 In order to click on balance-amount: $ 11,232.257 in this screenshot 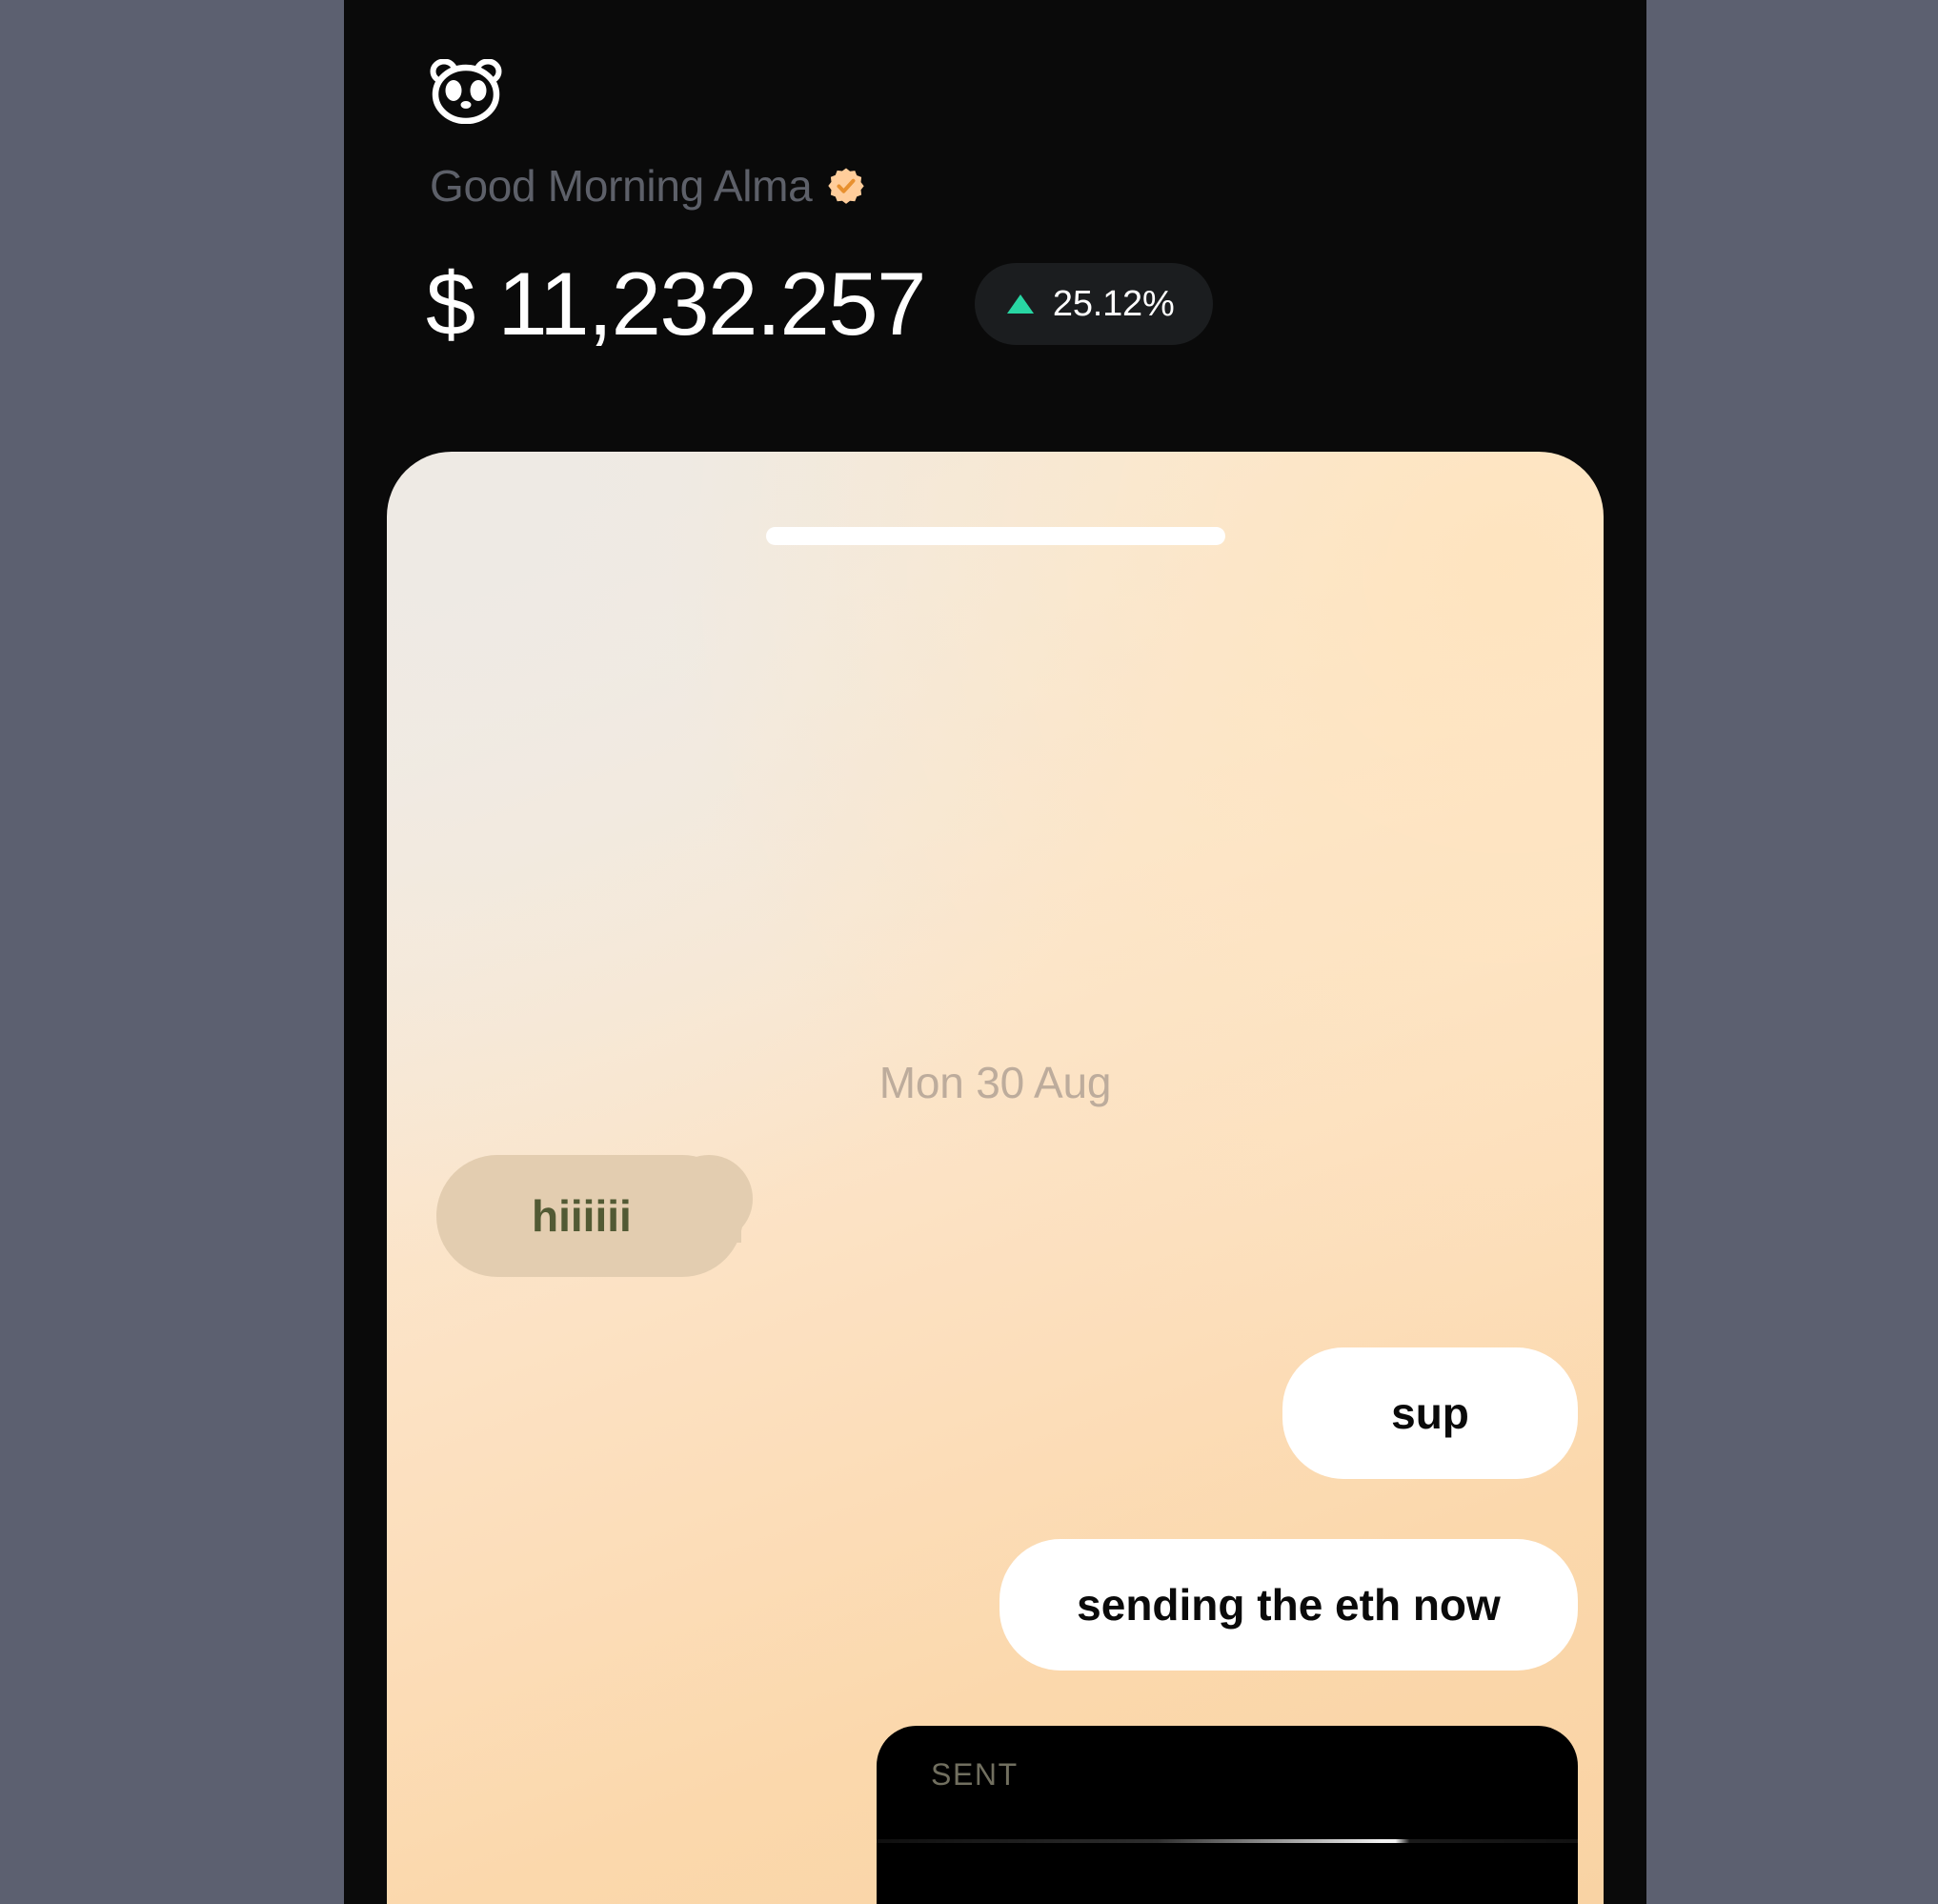, I will do `click(676, 303)`.